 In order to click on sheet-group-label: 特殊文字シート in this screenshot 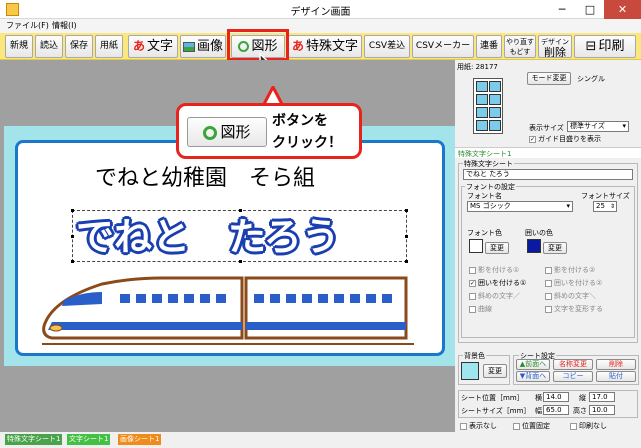, I will do `click(488, 164)`.